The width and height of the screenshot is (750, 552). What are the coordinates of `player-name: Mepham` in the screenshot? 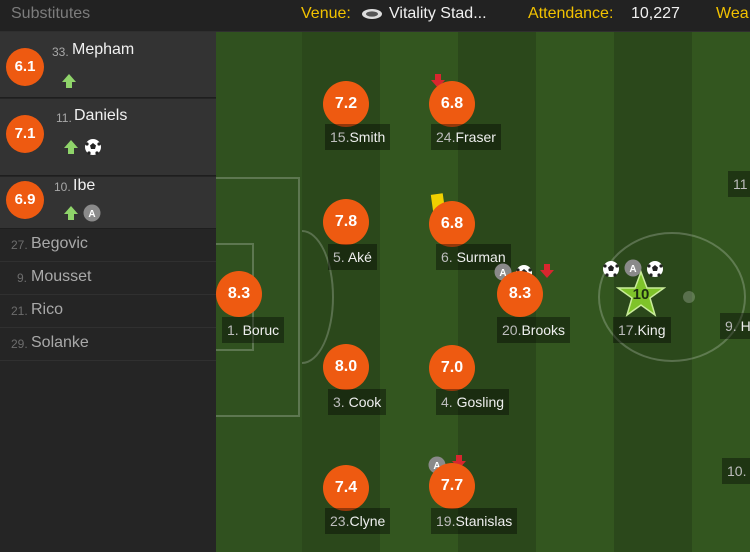 It's located at (103, 49).